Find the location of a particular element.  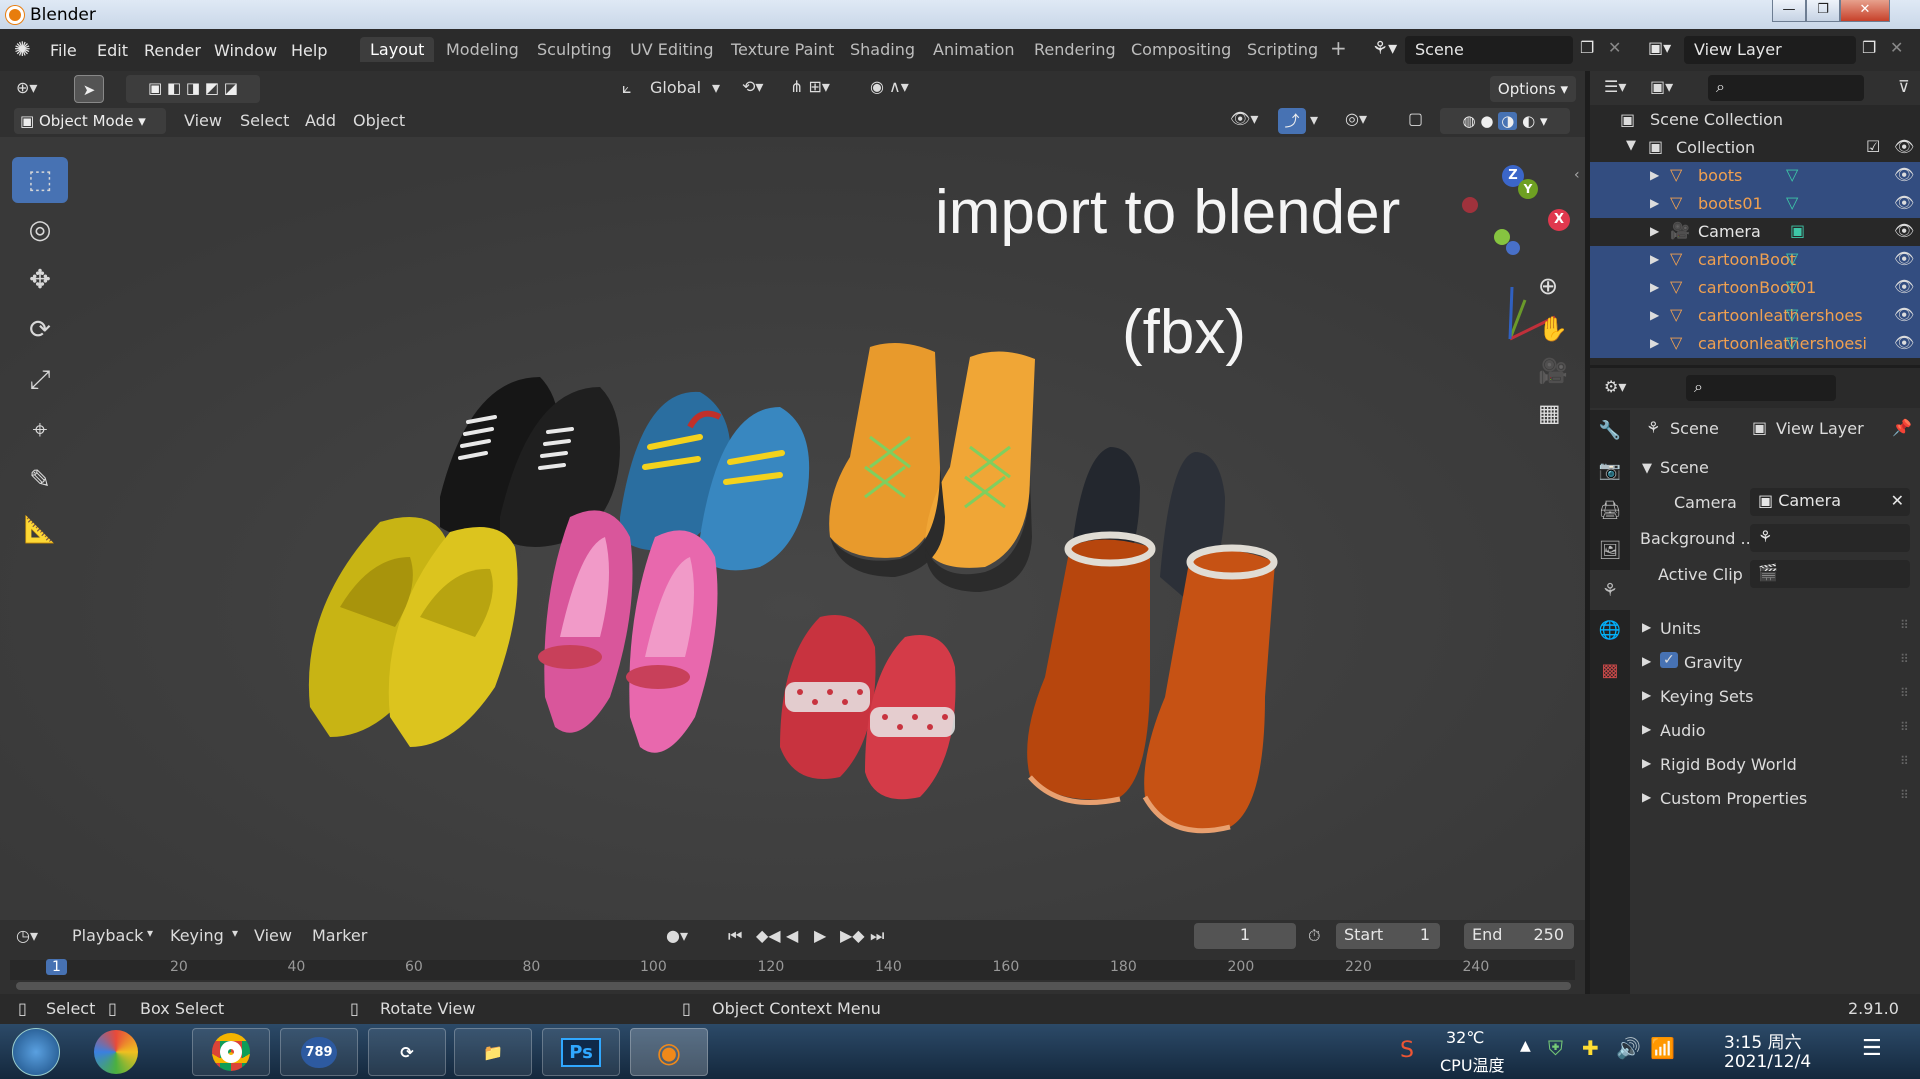

camera-field: ▣ Camera ✕ is located at coordinates (1830, 502).